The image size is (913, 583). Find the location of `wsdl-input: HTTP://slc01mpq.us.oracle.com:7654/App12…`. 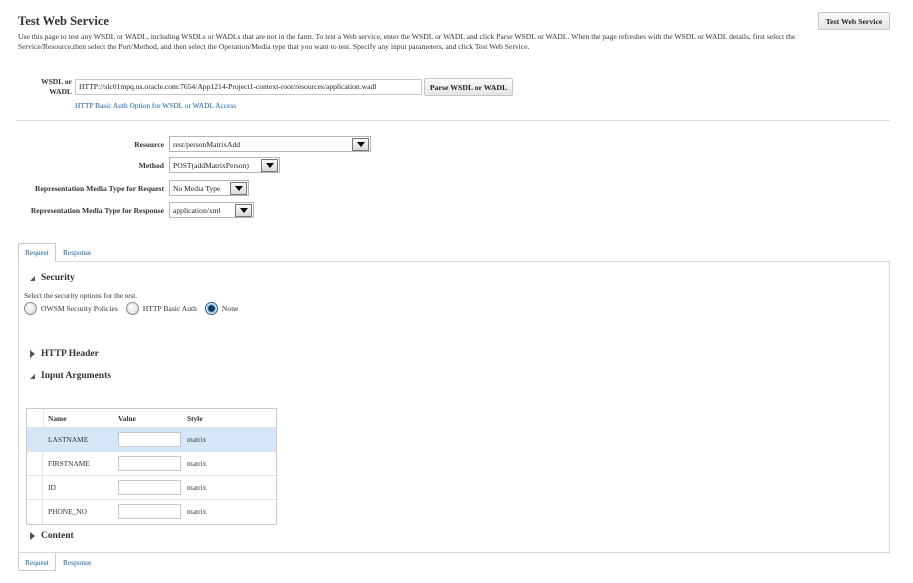

wsdl-input: HTTP://slc01mpq.us.oracle.com:7654/App12… is located at coordinates (248, 87).